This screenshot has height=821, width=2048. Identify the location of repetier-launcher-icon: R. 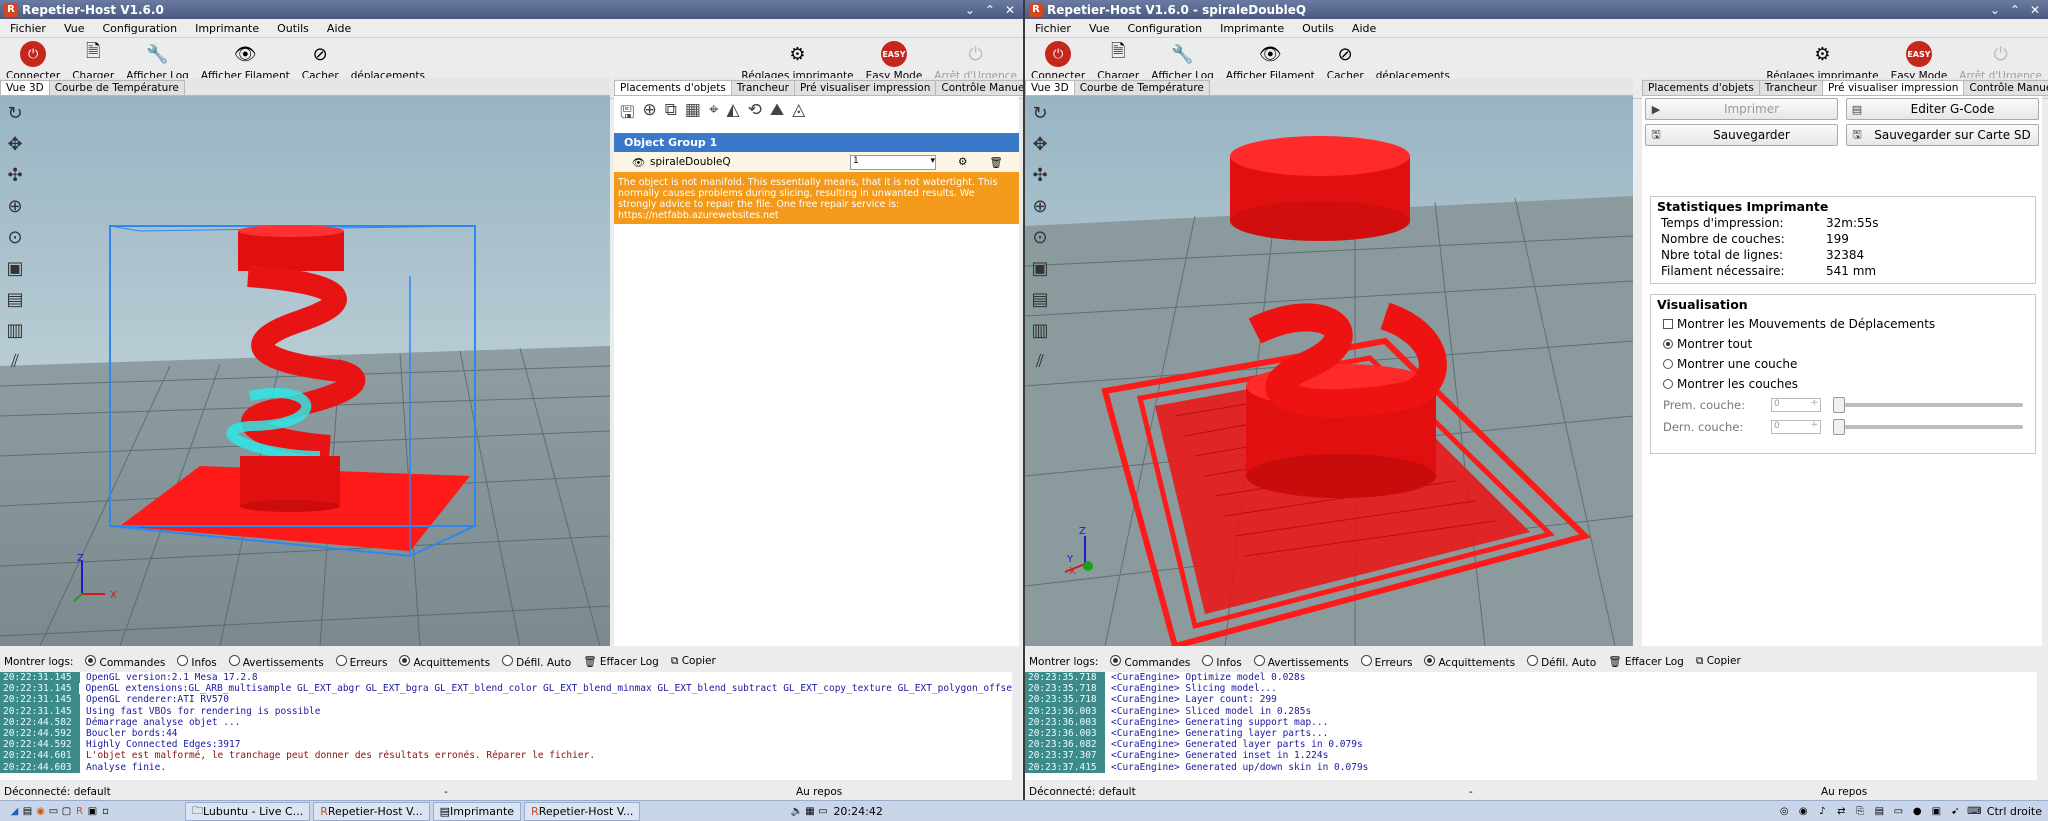
(79, 811).